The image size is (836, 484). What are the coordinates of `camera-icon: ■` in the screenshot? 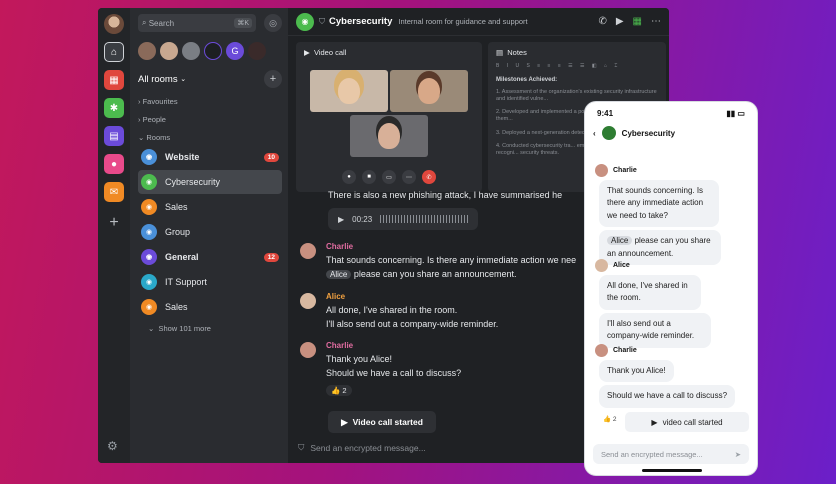 It's located at (369, 177).